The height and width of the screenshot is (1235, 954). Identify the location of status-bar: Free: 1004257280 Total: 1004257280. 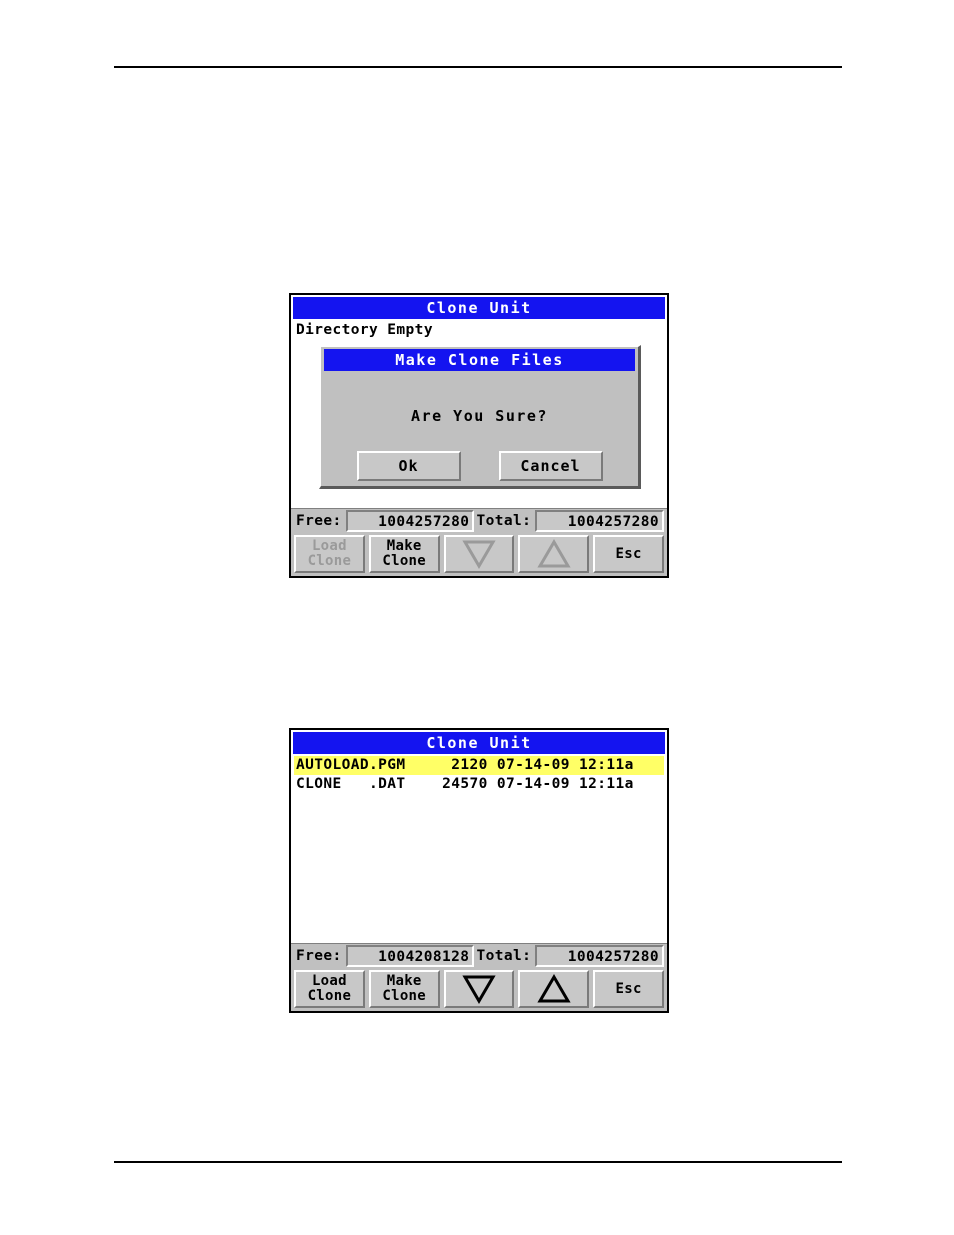
(479, 520).